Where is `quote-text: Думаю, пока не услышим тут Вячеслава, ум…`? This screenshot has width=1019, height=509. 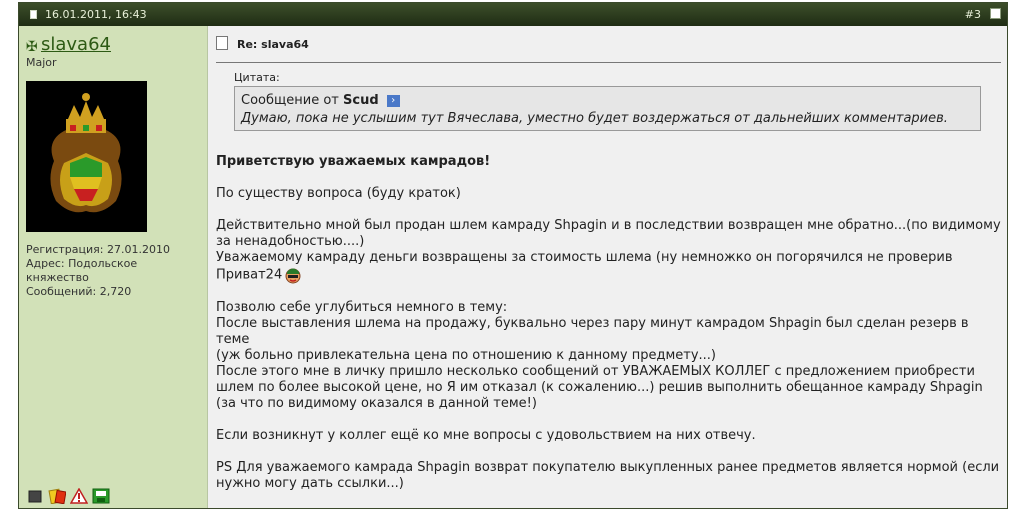 quote-text: Думаю, пока не услышим тут Вячеслава, ум… is located at coordinates (594, 118).